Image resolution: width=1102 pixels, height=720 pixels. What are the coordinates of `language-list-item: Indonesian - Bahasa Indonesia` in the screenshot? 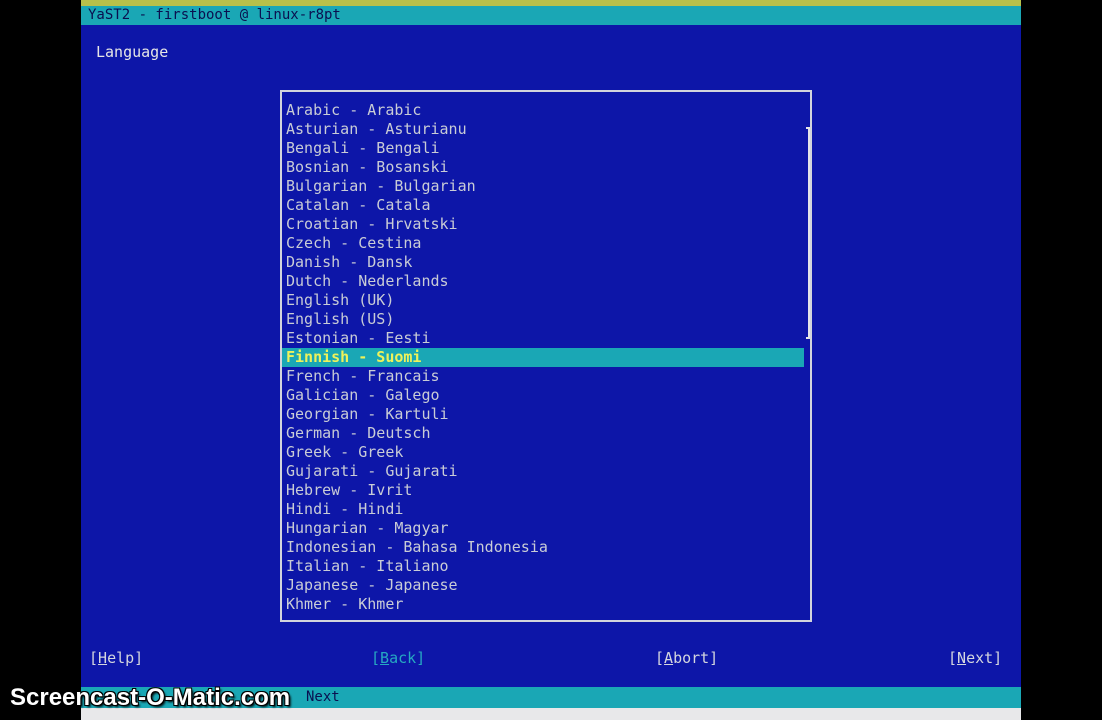 It's located at (543, 547).